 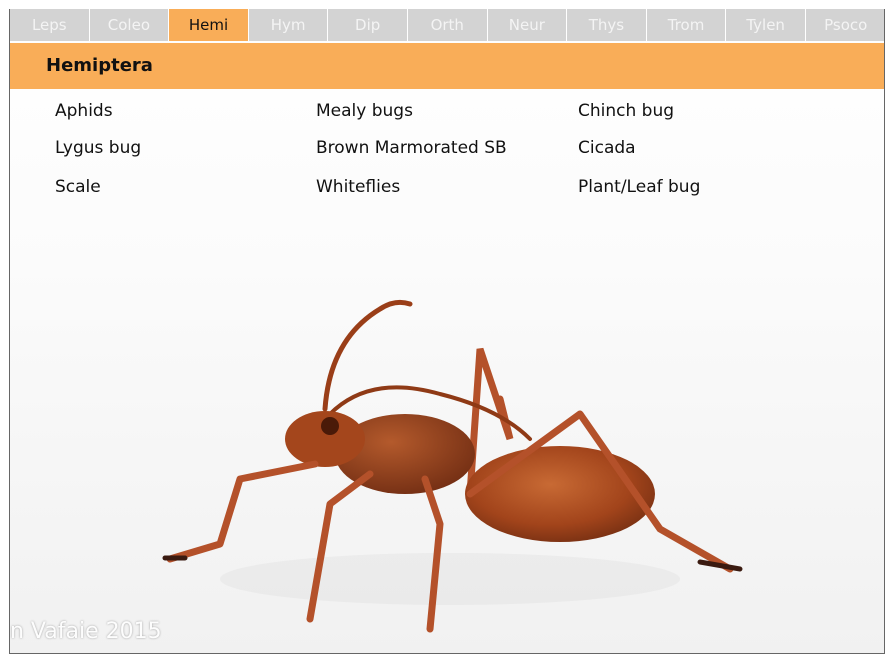 What do you see at coordinates (411, 148) in the screenshot?
I see `link-brown-marmorated-sb: Brown Marmorated SB` at bounding box center [411, 148].